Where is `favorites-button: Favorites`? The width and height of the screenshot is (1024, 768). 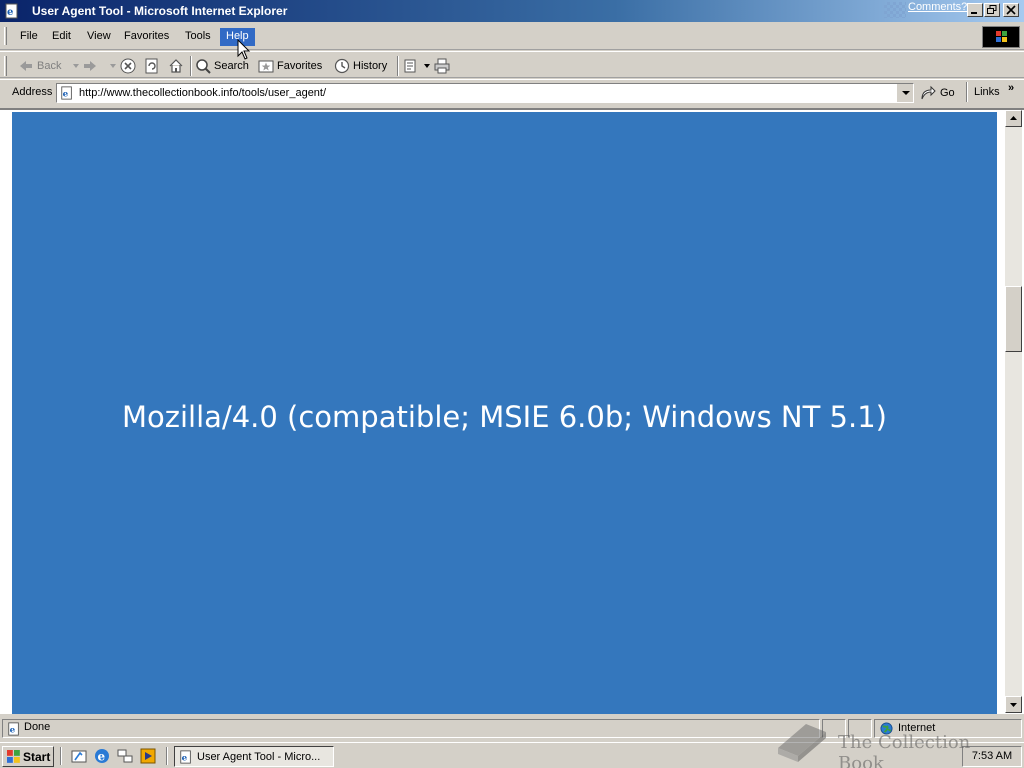
favorites-button: Favorites is located at coordinates (290, 66).